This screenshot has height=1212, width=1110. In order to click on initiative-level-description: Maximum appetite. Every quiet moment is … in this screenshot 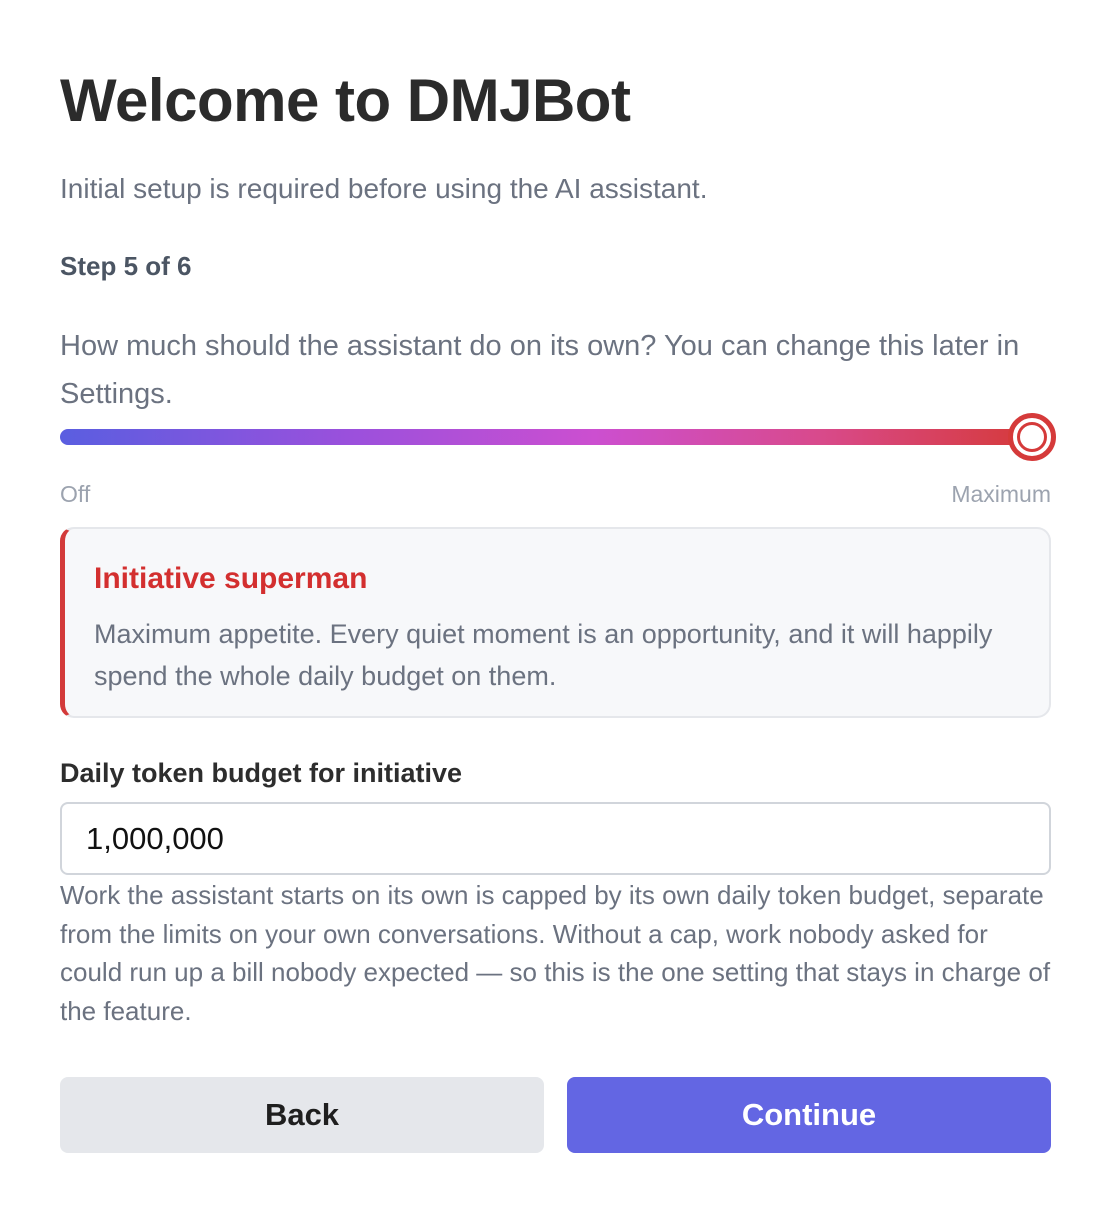, I will do `click(543, 655)`.